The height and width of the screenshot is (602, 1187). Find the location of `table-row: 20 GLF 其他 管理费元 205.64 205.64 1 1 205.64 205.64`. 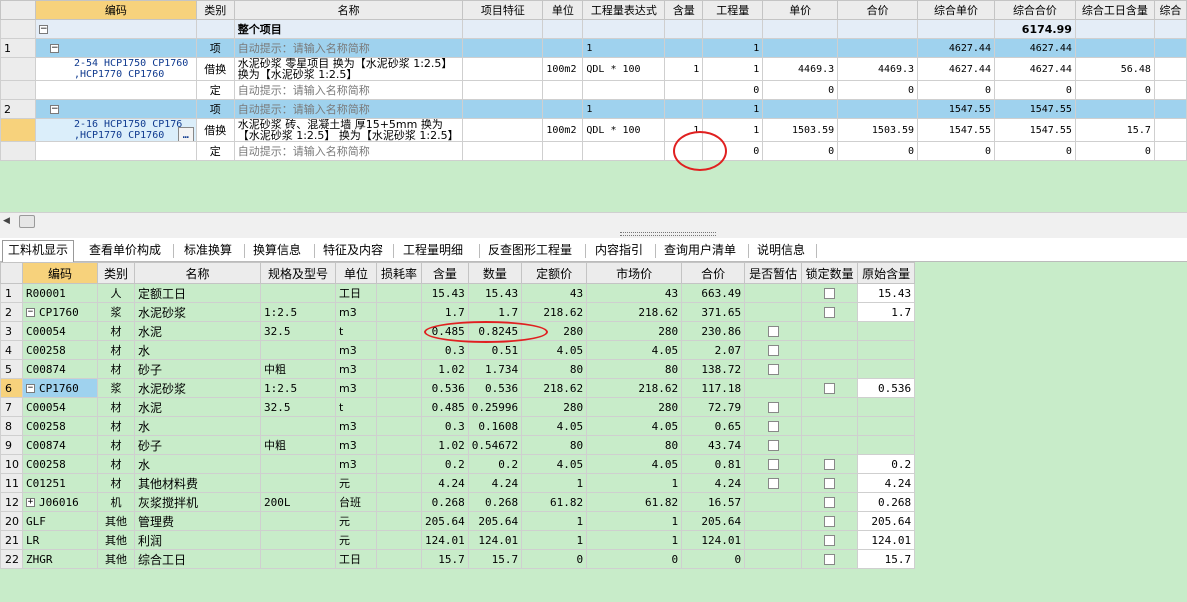

table-row: 20 GLF 其他 管理费元 205.64 205.64 1 1 205.64 205.64 is located at coordinates (458, 521).